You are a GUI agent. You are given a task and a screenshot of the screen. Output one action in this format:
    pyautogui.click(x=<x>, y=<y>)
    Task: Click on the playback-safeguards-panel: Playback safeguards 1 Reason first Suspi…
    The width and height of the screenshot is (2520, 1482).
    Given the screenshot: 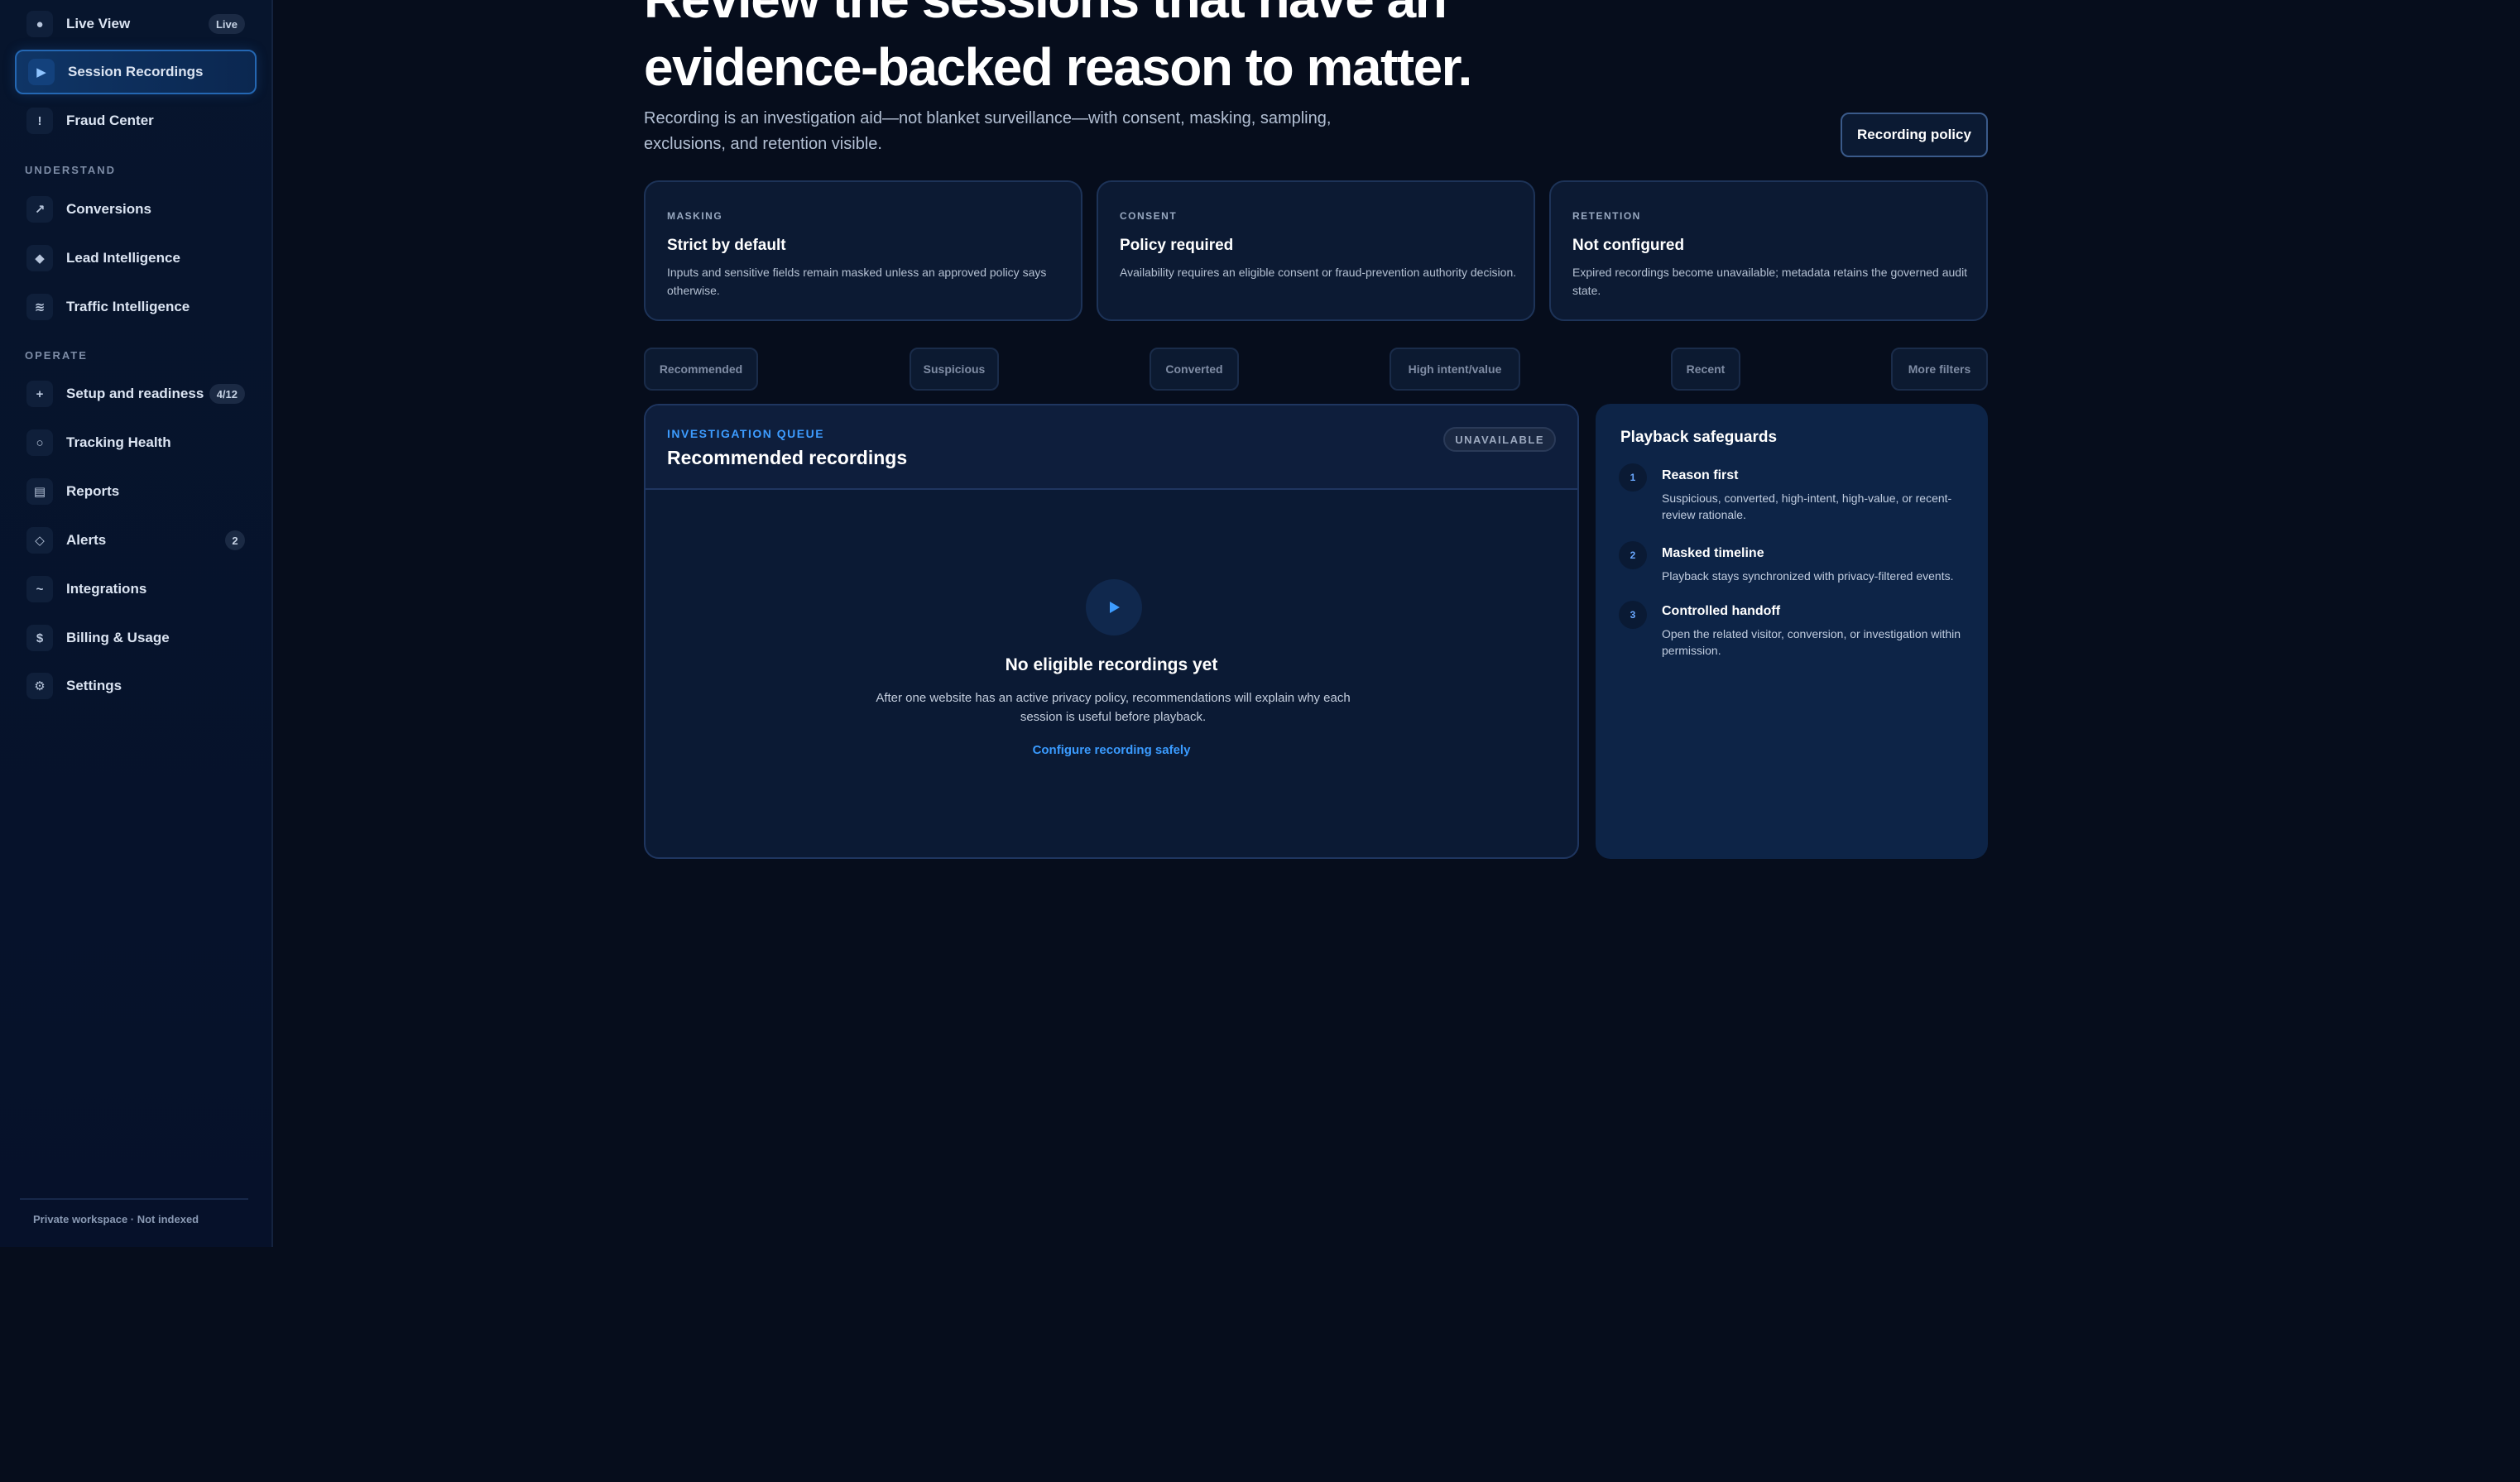 What is the action you would take?
    pyautogui.click(x=1792, y=631)
    